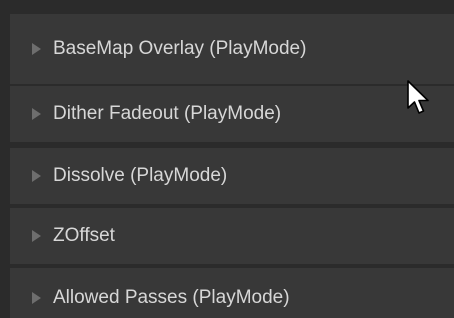 The width and height of the screenshot is (454, 318). What do you see at coordinates (84, 235) in the screenshot?
I see `foldout-label: ZOffset` at bounding box center [84, 235].